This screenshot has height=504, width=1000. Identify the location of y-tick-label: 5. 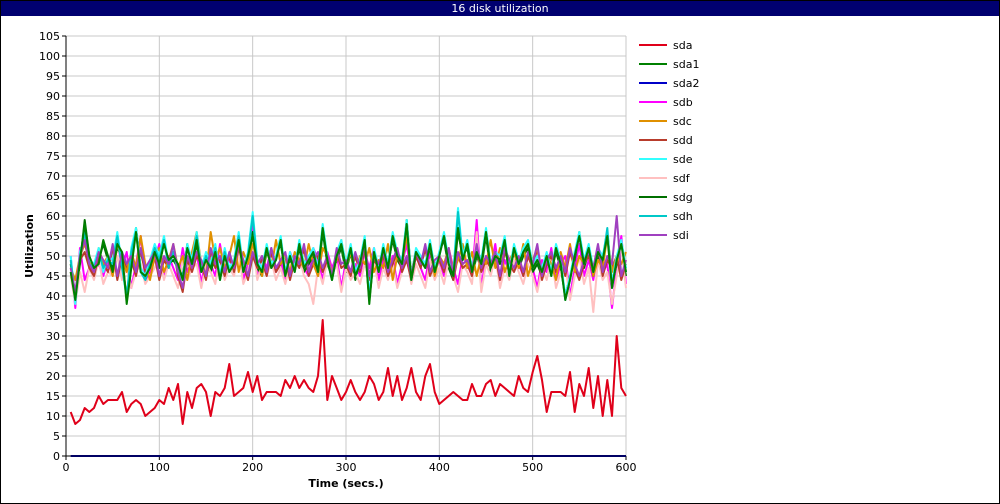
(56, 436).